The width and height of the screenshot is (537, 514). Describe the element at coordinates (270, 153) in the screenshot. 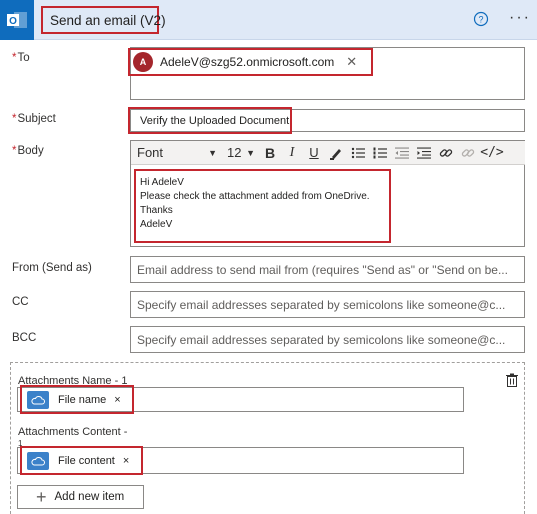

I see `bold-icon: B` at that location.